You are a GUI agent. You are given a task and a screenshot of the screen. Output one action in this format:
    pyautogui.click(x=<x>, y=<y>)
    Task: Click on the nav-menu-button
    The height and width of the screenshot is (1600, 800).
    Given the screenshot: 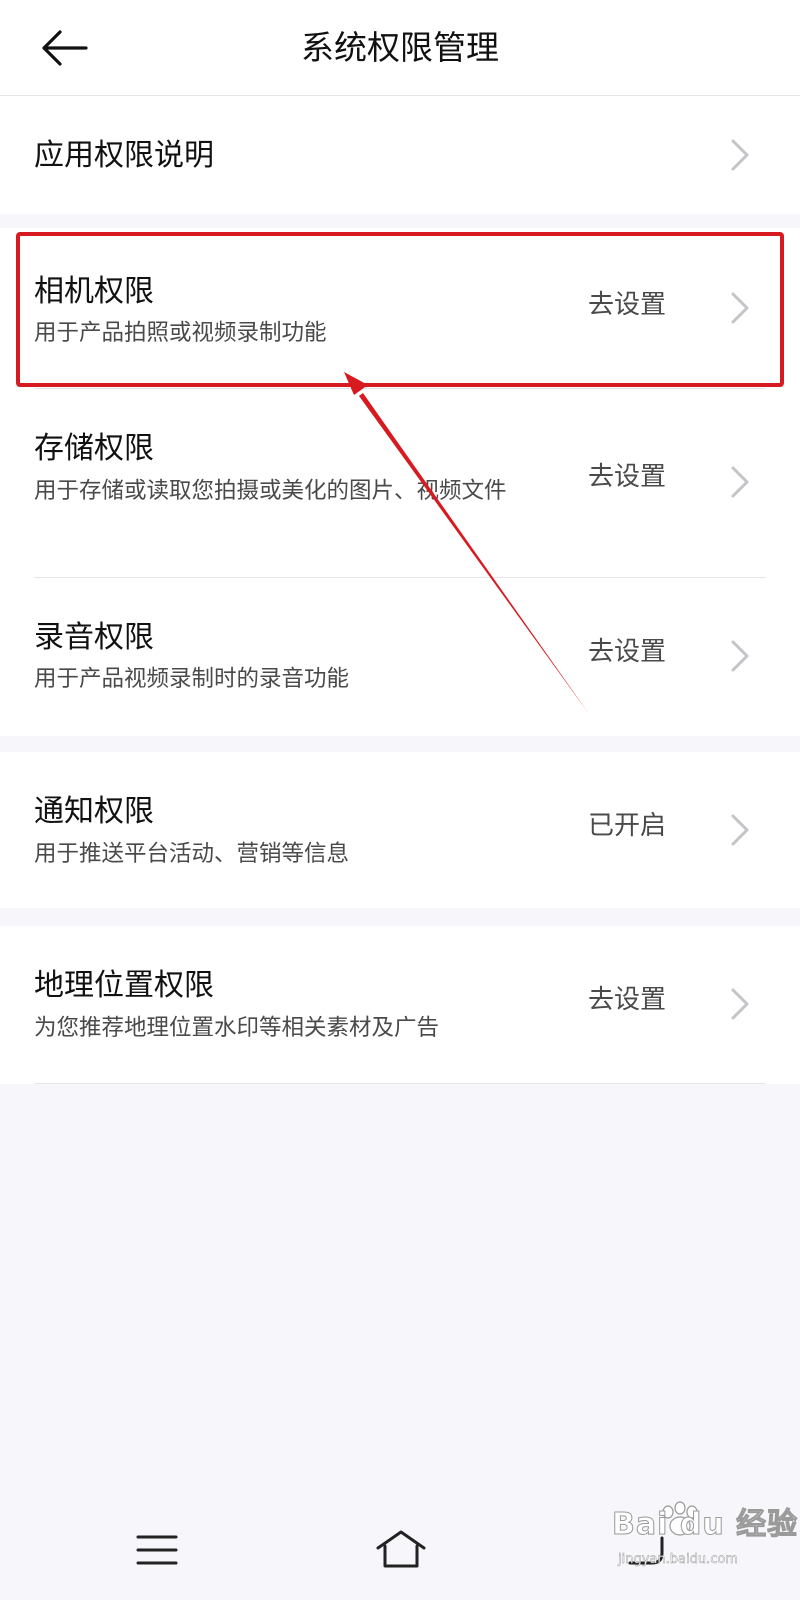 What is the action you would take?
    pyautogui.click(x=157, y=1550)
    